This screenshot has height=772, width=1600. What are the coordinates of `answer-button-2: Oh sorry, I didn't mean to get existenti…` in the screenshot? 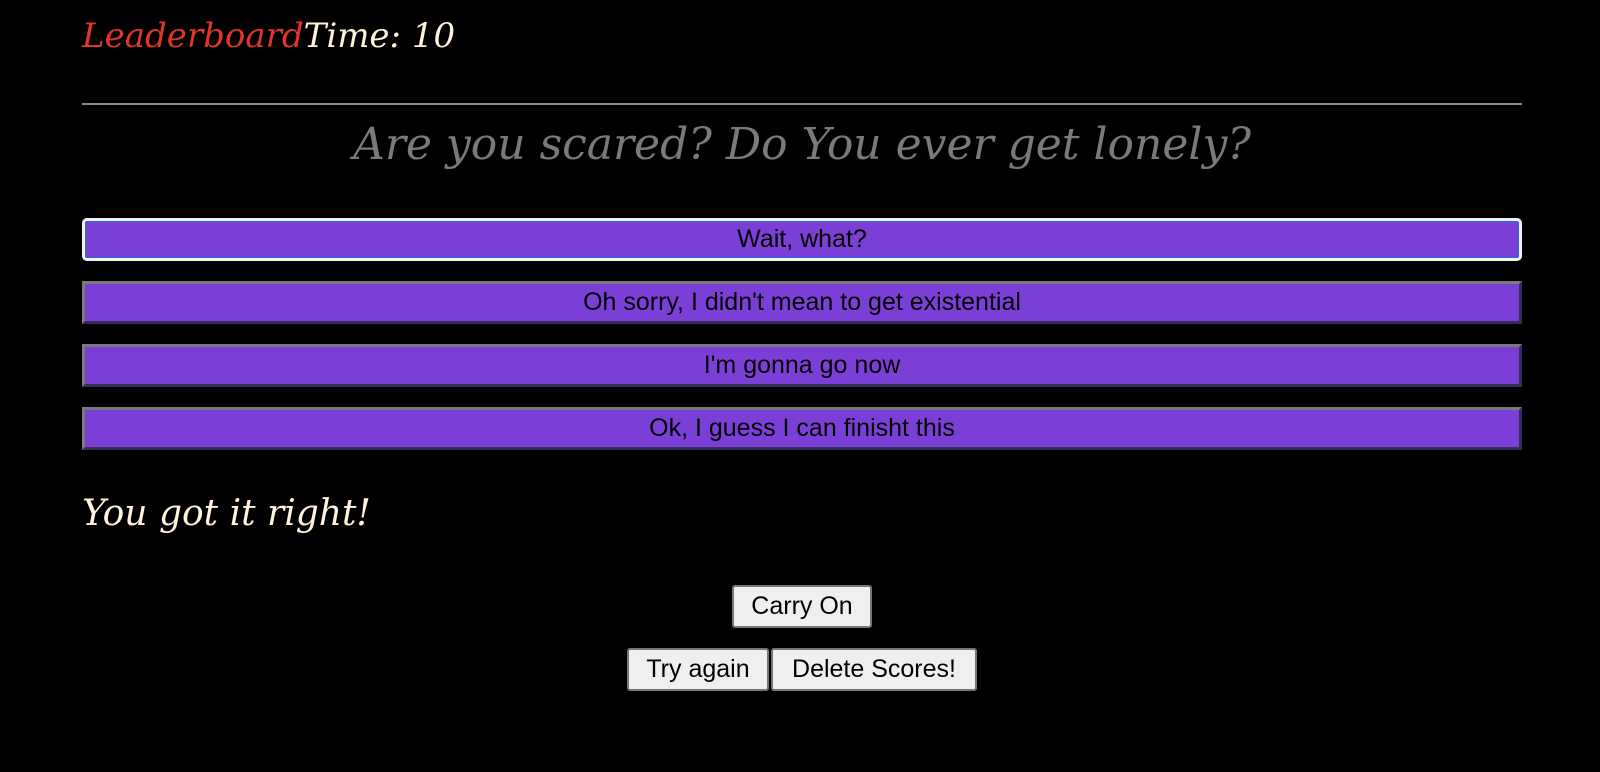 It's located at (802, 302).